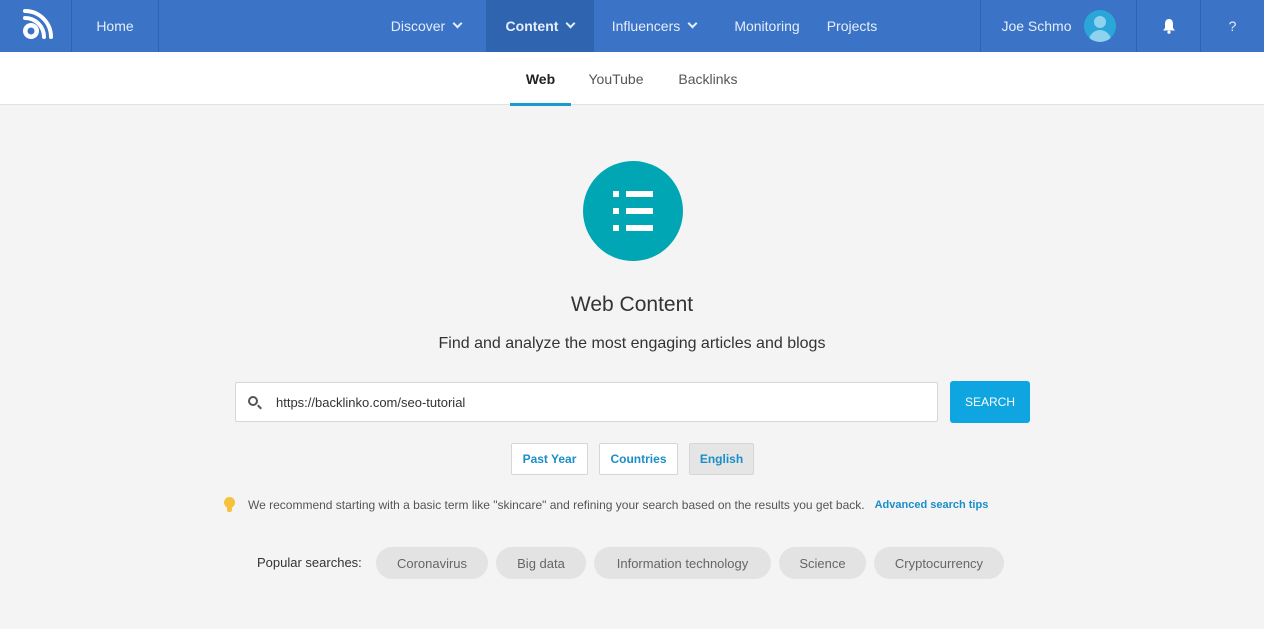  Describe the element at coordinates (253, 401) in the screenshot. I see `search-icon` at that location.